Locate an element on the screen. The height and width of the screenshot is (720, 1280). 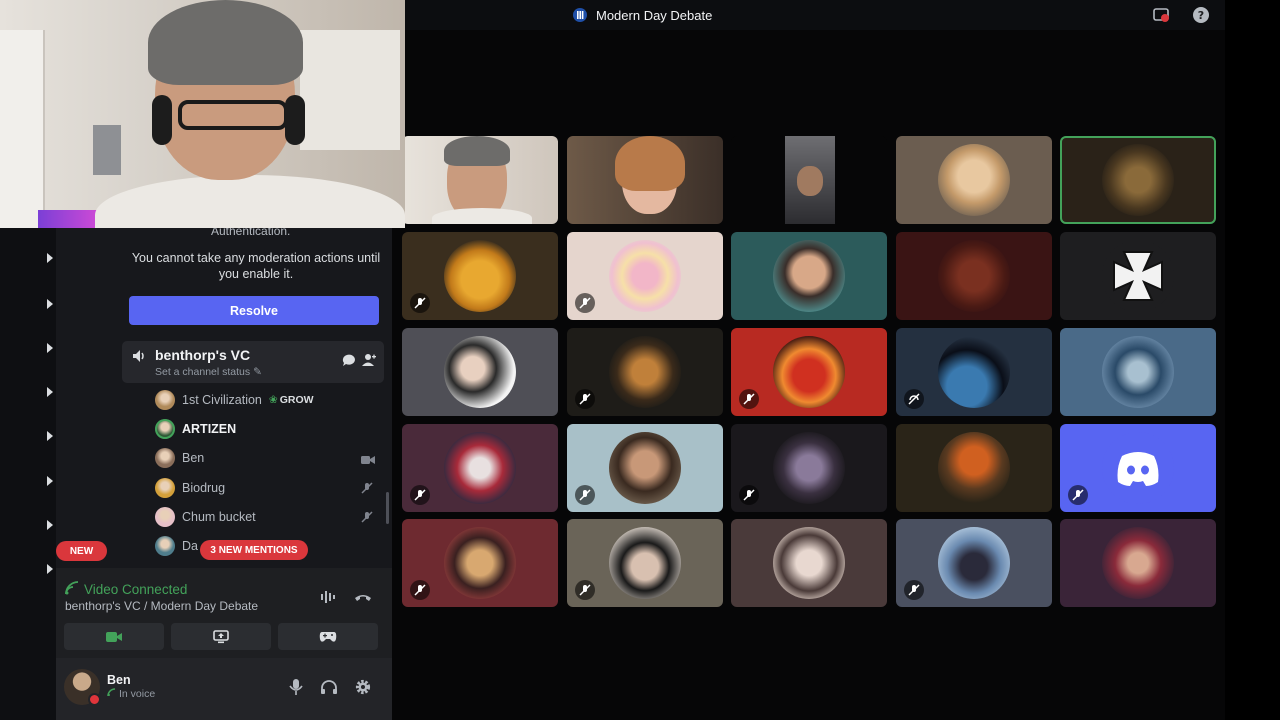
noise-suppression-icon is located at coordinates (329, 597).